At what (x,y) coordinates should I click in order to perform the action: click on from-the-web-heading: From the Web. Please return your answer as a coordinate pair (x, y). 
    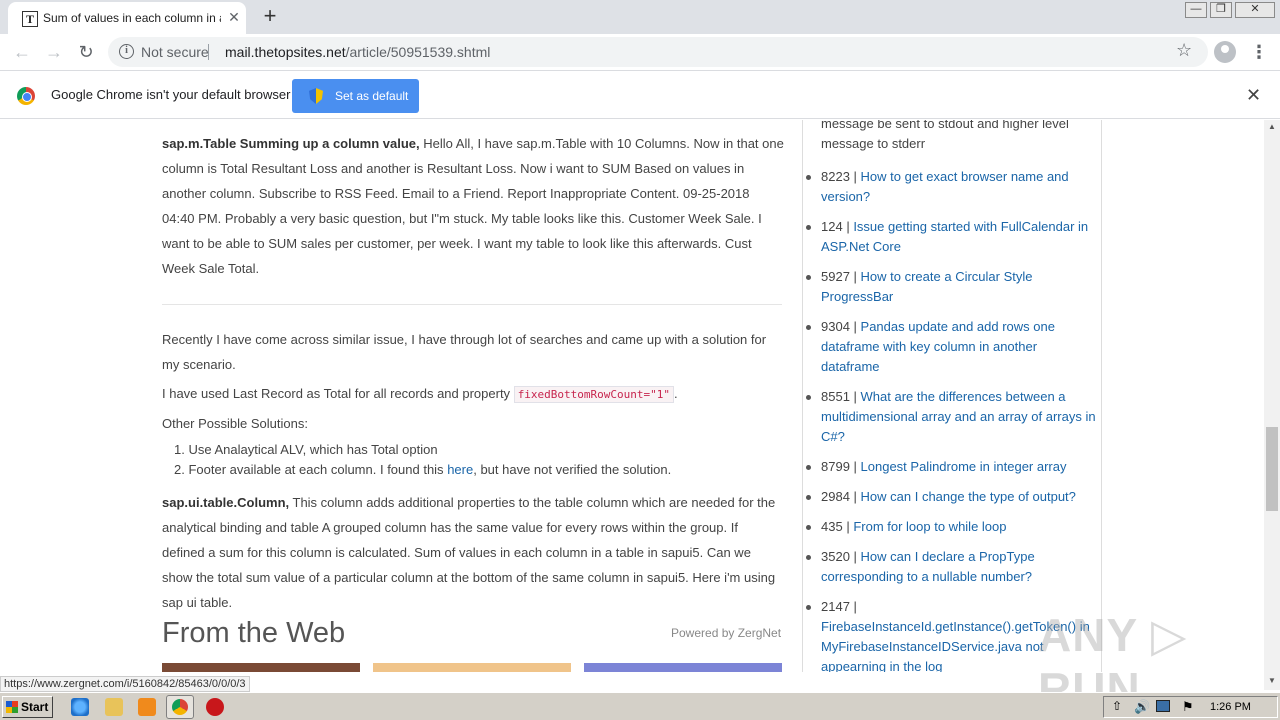
    Looking at the image, I should click on (254, 633).